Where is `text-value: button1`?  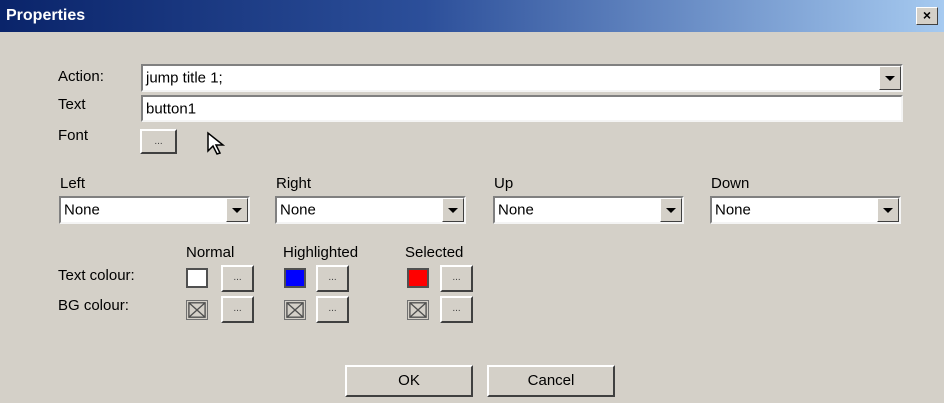 text-value: button1 is located at coordinates (171, 108).